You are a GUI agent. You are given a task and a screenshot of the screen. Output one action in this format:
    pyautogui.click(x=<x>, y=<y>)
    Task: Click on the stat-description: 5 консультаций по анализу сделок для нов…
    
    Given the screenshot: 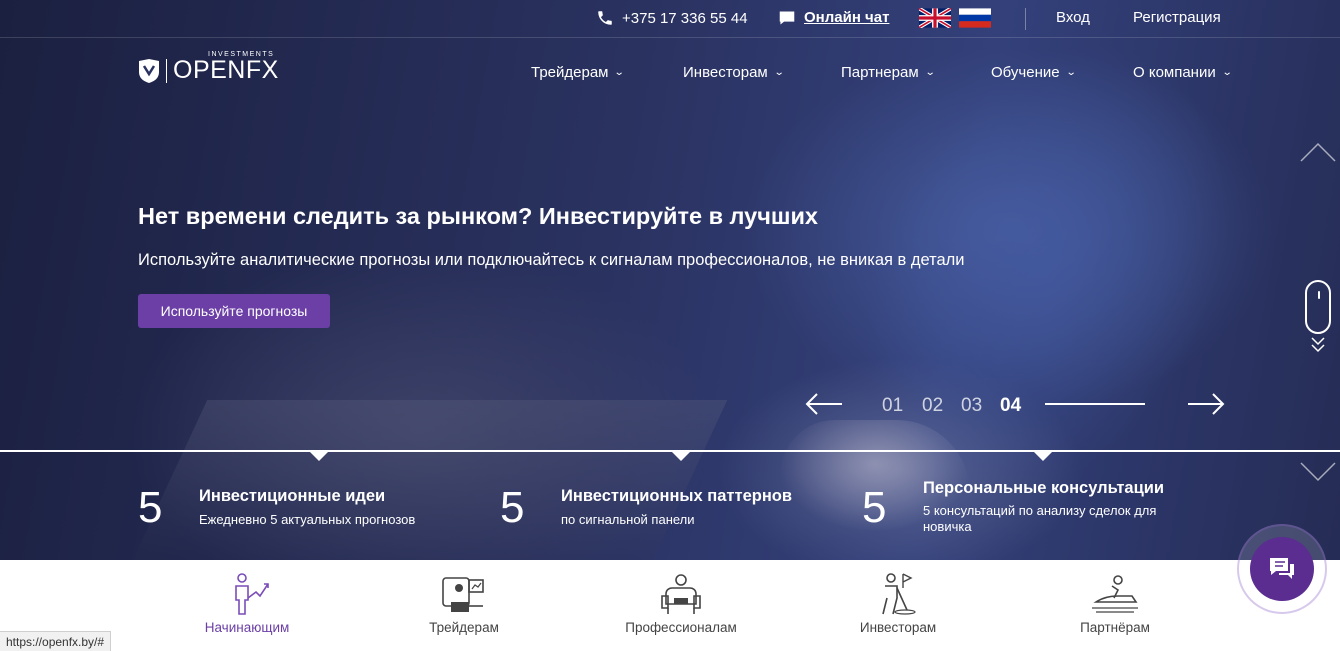 What is the action you would take?
    pyautogui.click(x=1040, y=518)
    